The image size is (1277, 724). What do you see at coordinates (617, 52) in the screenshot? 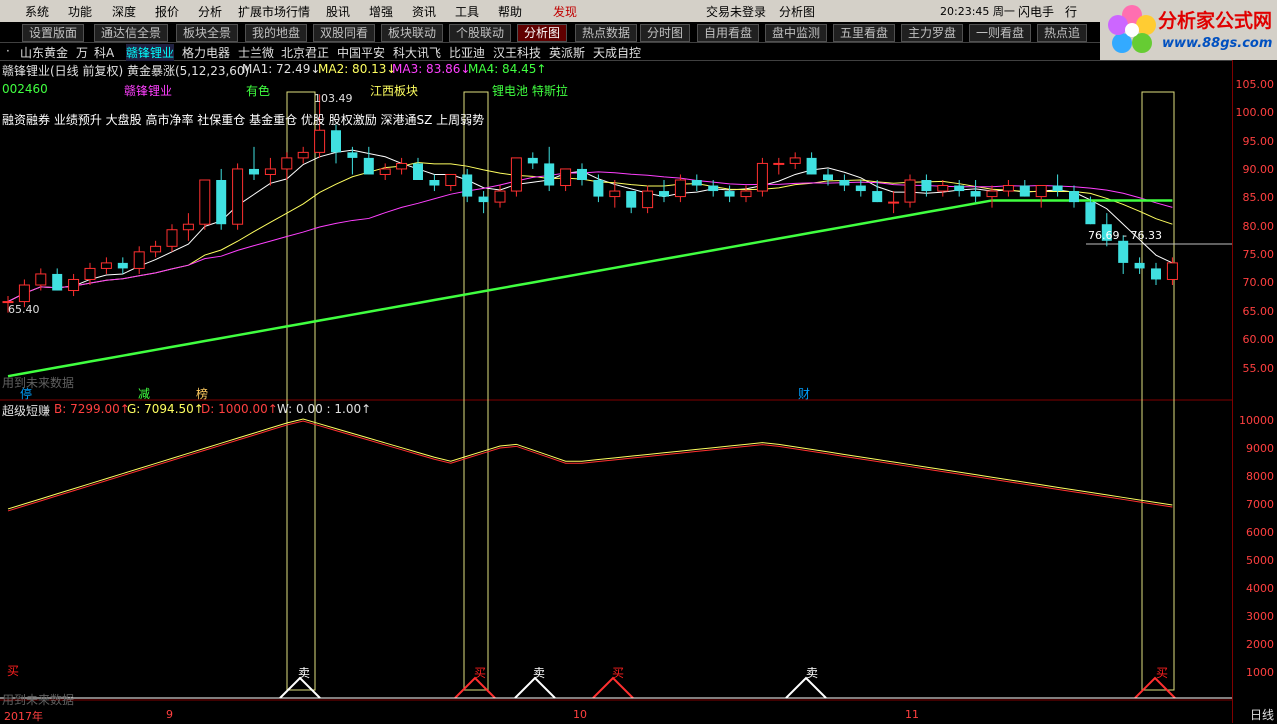
I see `stock-item: 天成自控` at bounding box center [617, 52].